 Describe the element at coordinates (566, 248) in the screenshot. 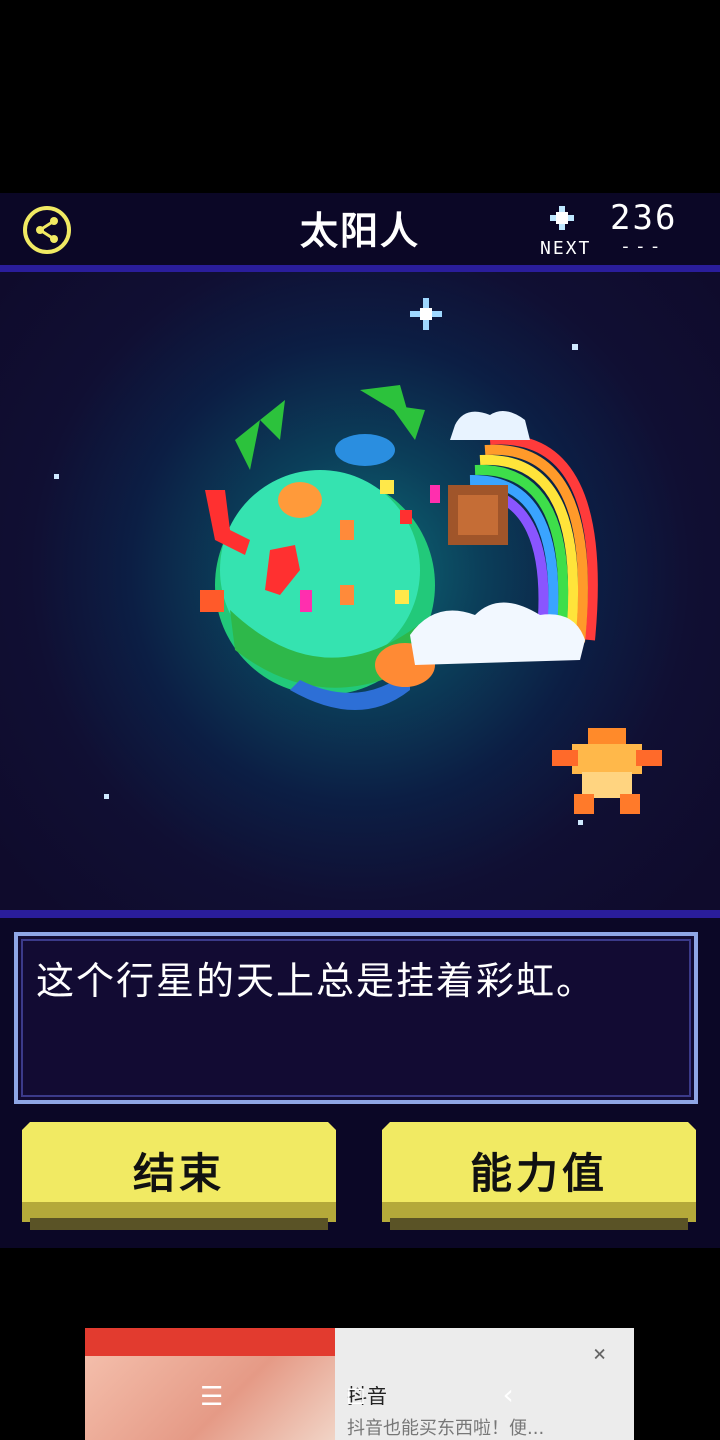

I see `next-label: NEXT` at that location.